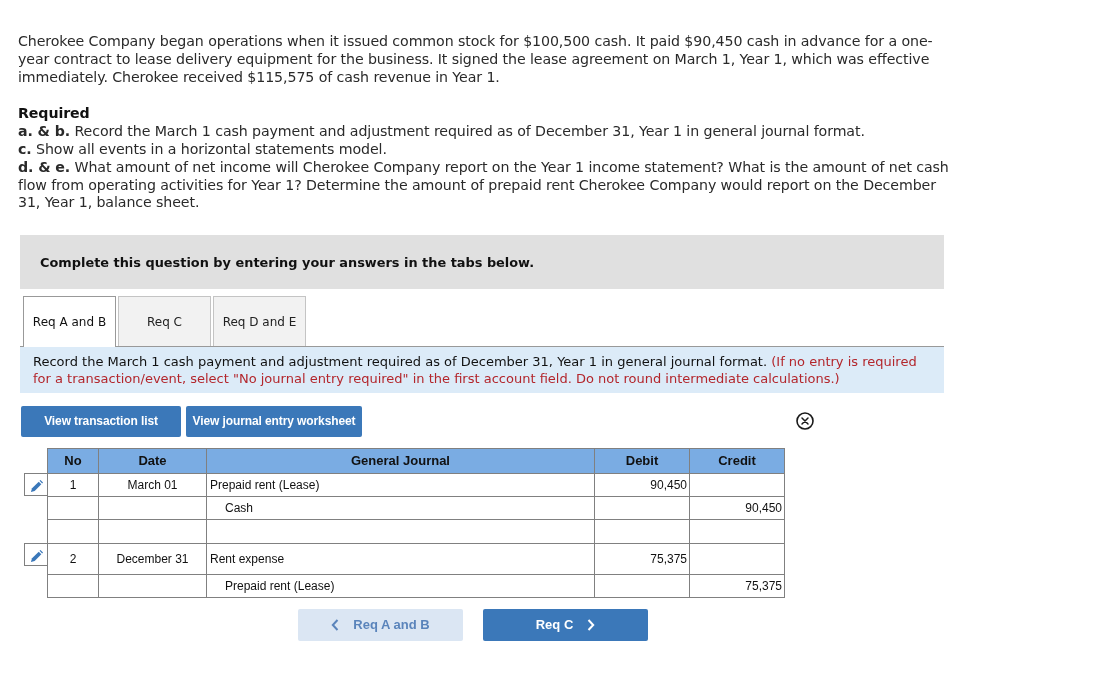 The height and width of the screenshot is (678, 1095). I want to click on debit-amount: 90,450, so click(668, 485).